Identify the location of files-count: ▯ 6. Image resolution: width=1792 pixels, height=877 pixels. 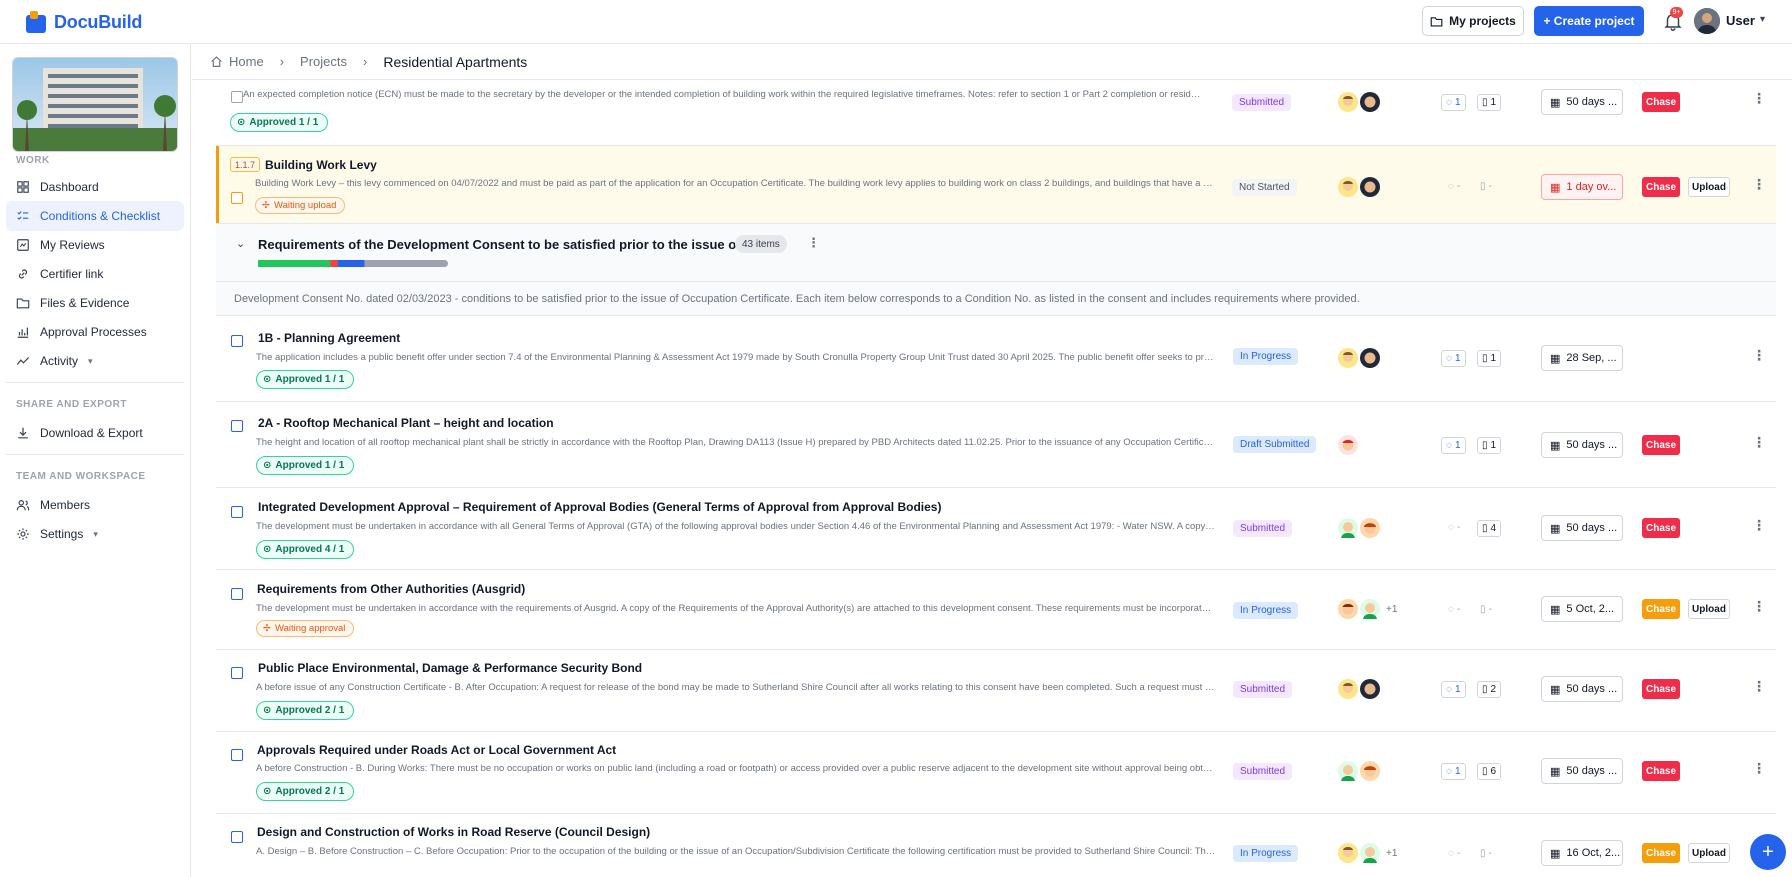
(1489, 771).